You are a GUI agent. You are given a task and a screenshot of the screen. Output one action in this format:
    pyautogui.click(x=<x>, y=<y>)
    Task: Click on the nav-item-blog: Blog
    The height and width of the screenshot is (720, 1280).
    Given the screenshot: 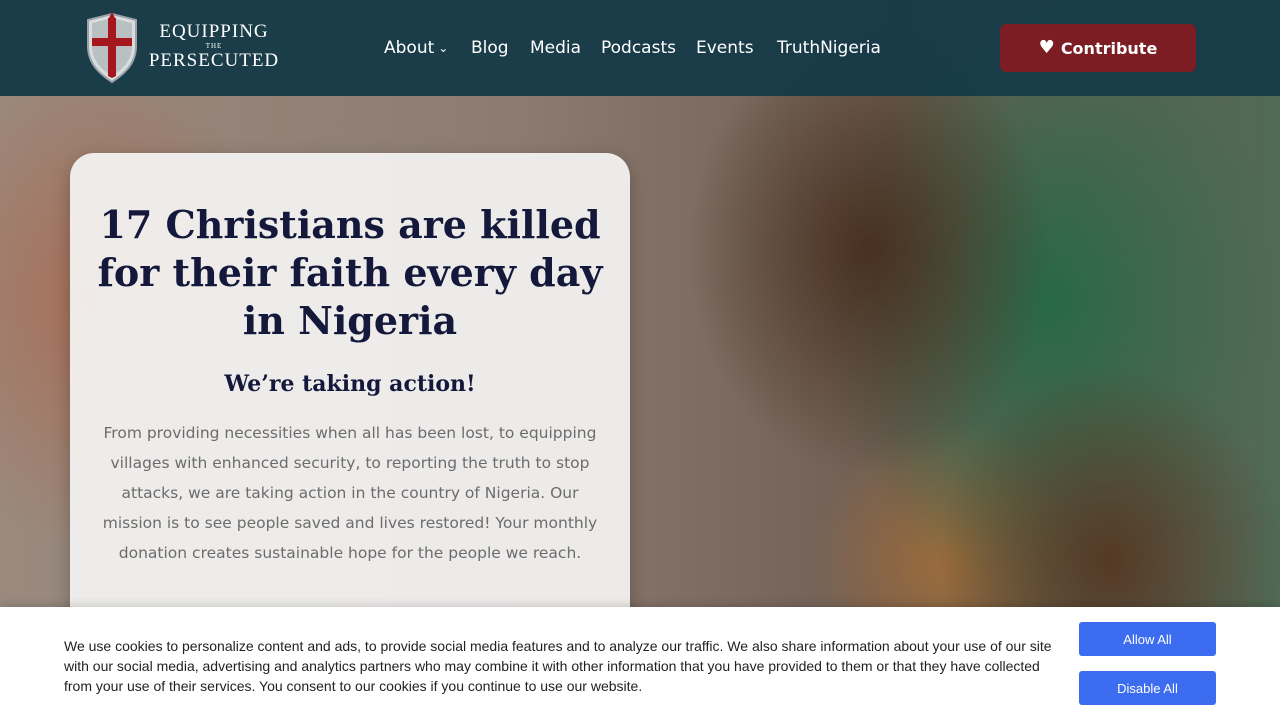 What is the action you would take?
    pyautogui.click(x=490, y=48)
    